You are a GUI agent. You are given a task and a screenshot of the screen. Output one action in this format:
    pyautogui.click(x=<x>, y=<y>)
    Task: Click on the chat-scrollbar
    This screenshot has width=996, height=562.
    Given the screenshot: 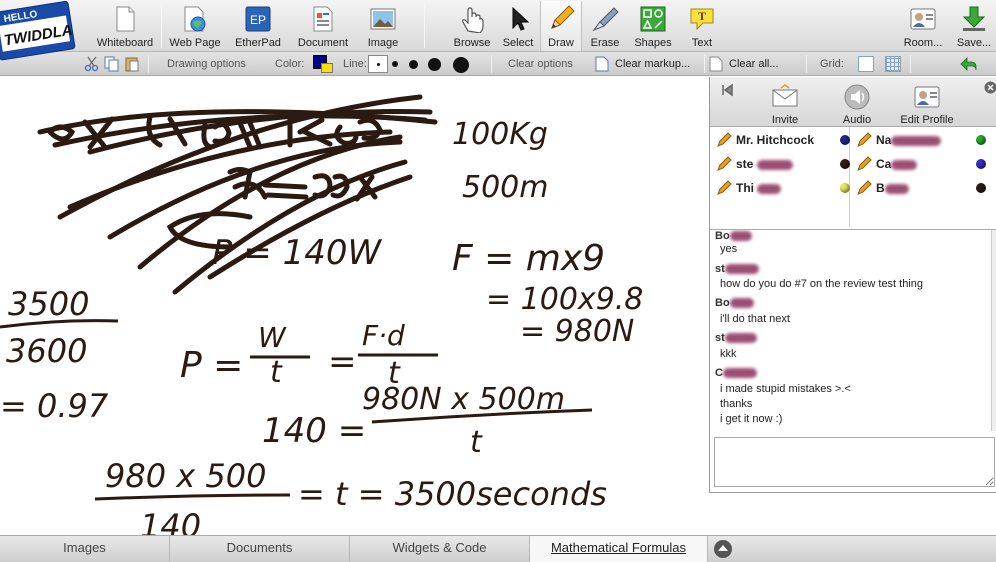 What is the action you would take?
    pyautogui.click(x=993, y=330)
    